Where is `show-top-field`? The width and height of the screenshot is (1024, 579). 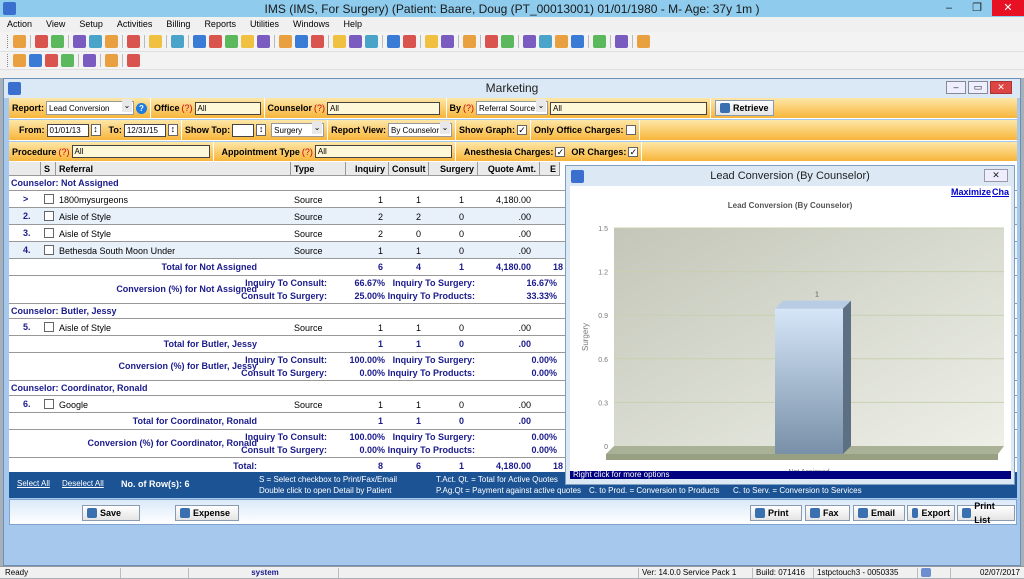
show-top-field is located at coordinates (243, 130).